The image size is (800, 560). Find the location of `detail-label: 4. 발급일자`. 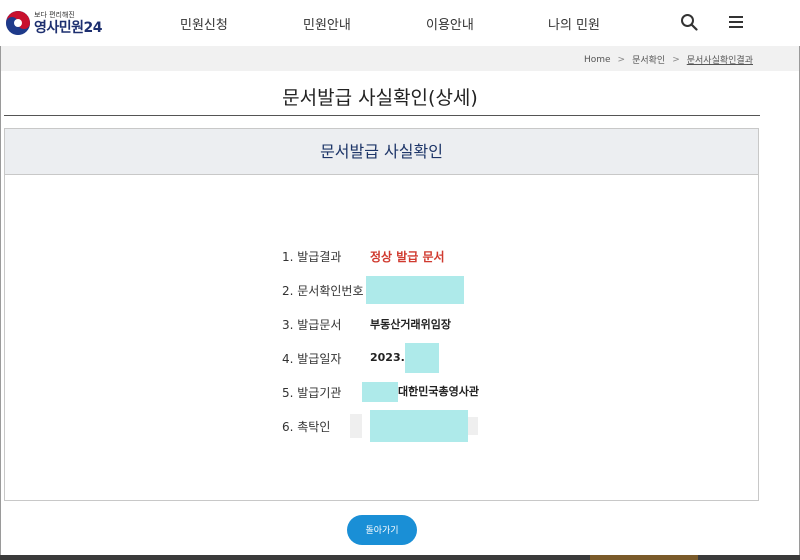

detail-label: 4. 발급일자 is located at coordinates (312, 358).